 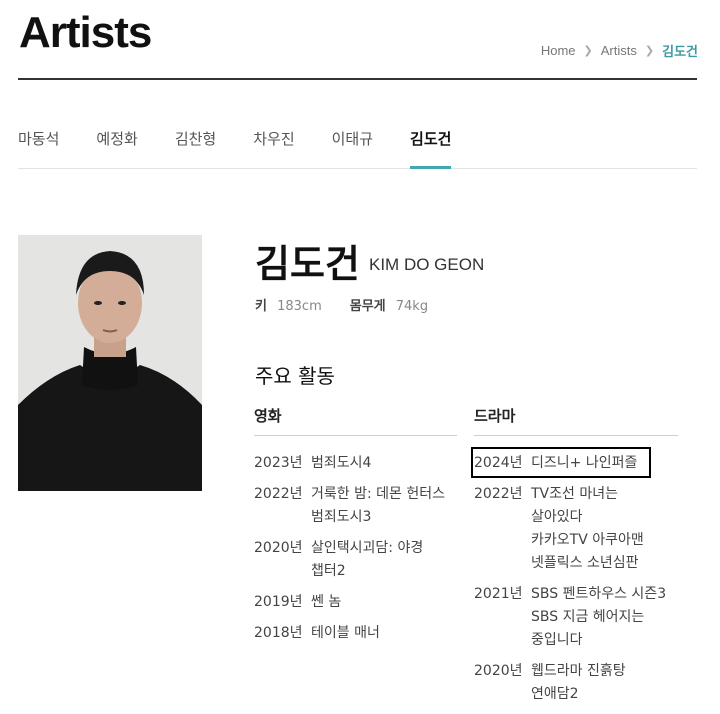 I want to click on weight-label: 몸무게, so click(x=367, y=306).